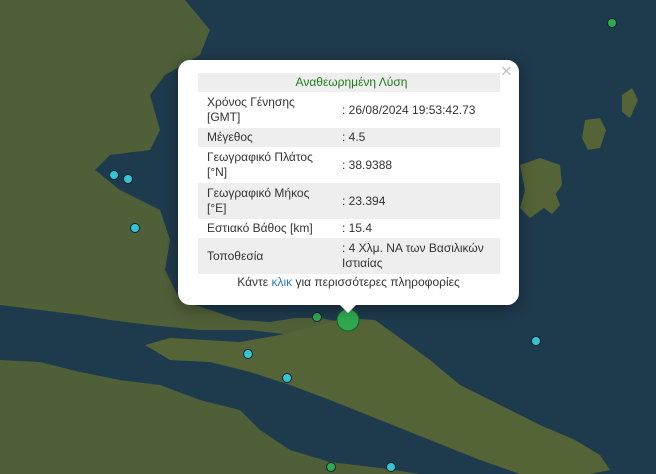 The image size is (656, 474). Describe the element at coordinates (506, 71) in the screenshot. I see `close-icon: ×` at that location.